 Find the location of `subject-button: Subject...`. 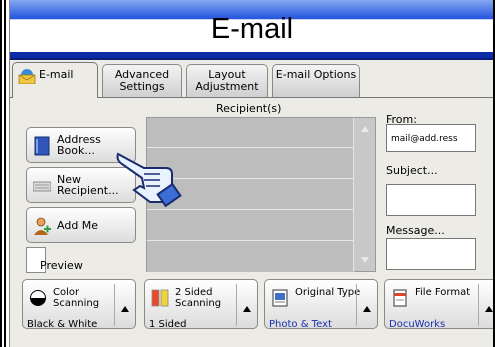

subject-button: Subject... is located at coordinates (412, 170).